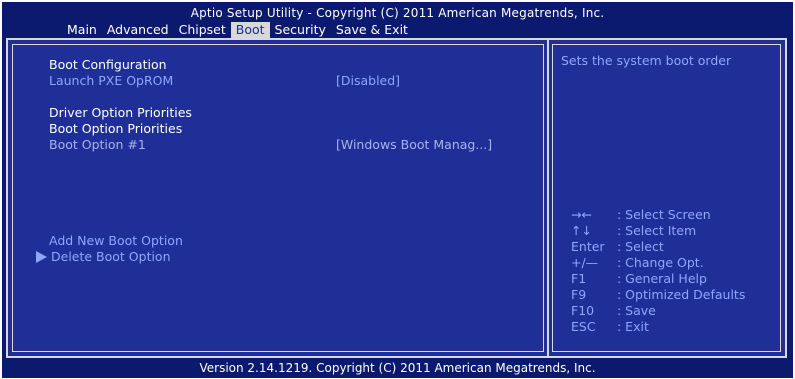  What do you see at coordinates (636, 310) in the screenshot?
I see `key-description: : Save` at bounding box center [636, 310].